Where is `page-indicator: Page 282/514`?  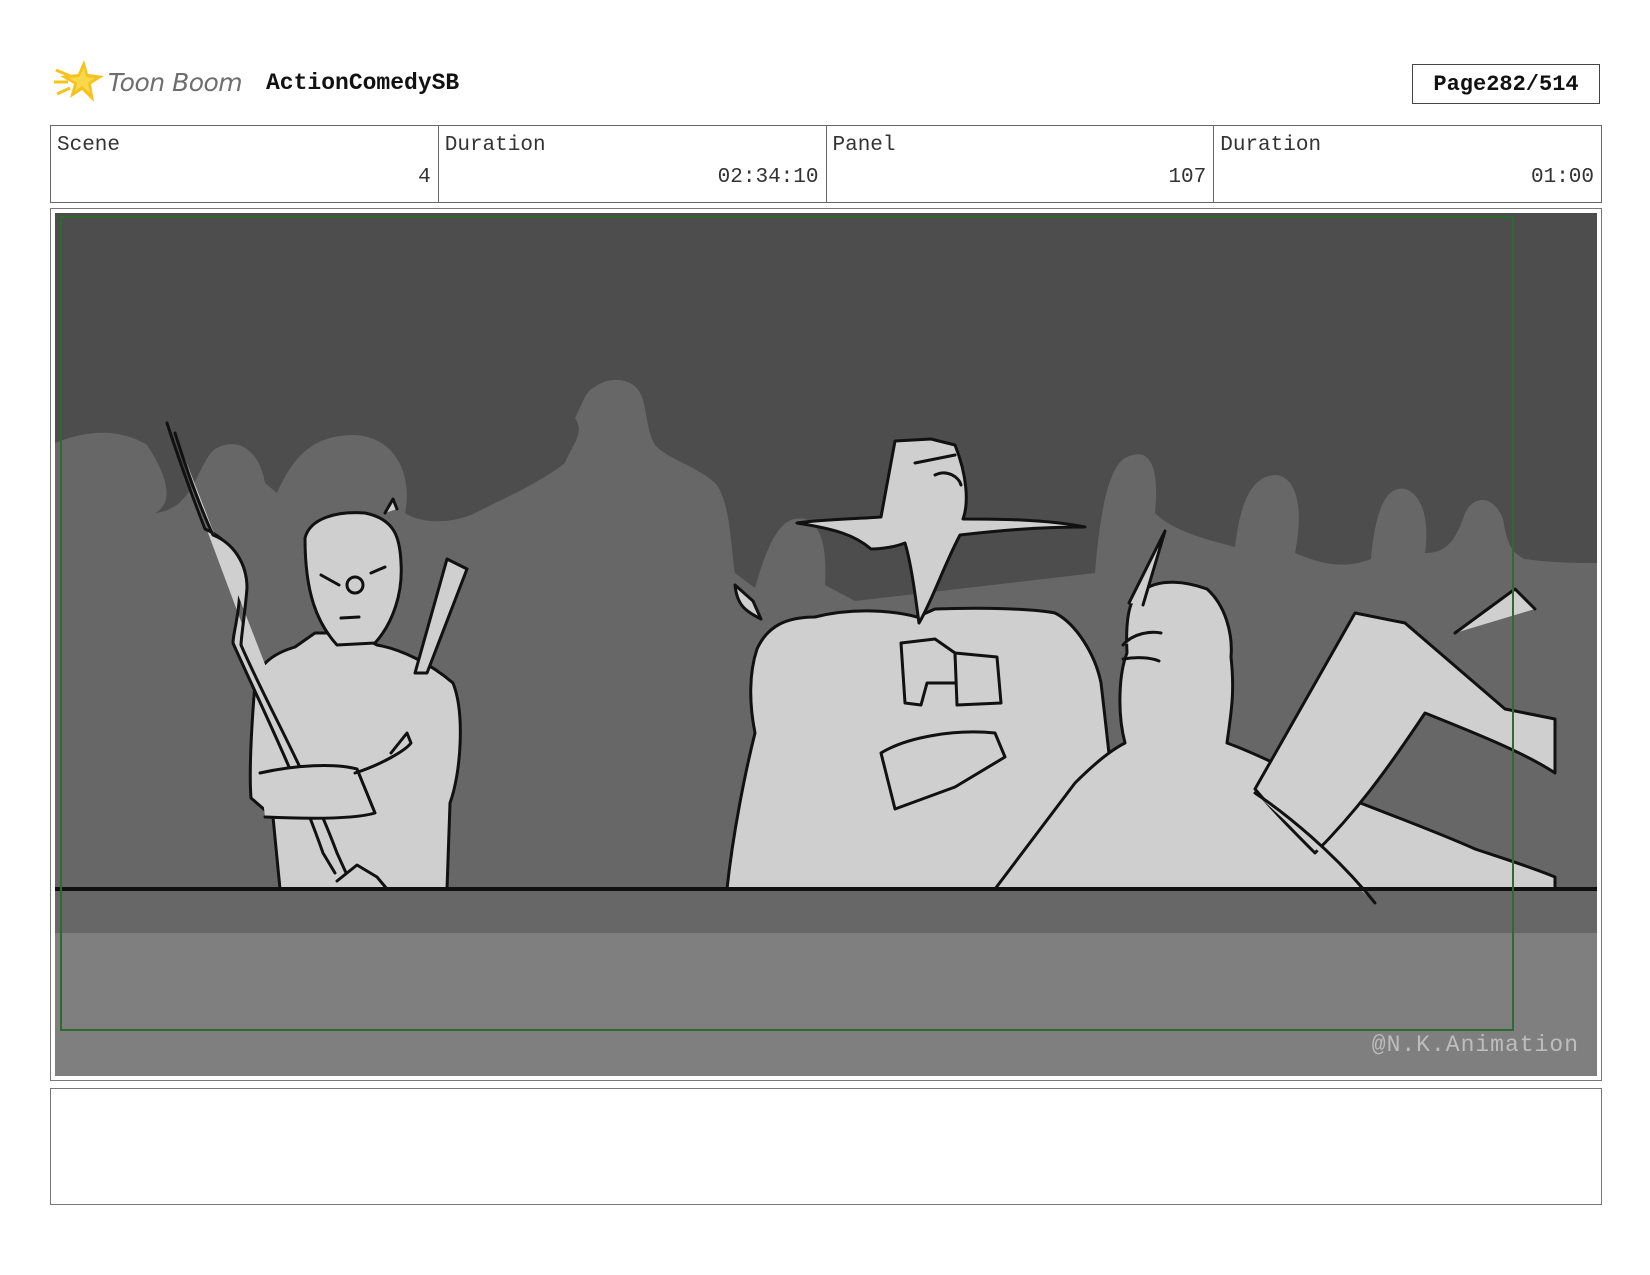 page-indicator: Page 282/514 is located at coordinates (1506, 84).